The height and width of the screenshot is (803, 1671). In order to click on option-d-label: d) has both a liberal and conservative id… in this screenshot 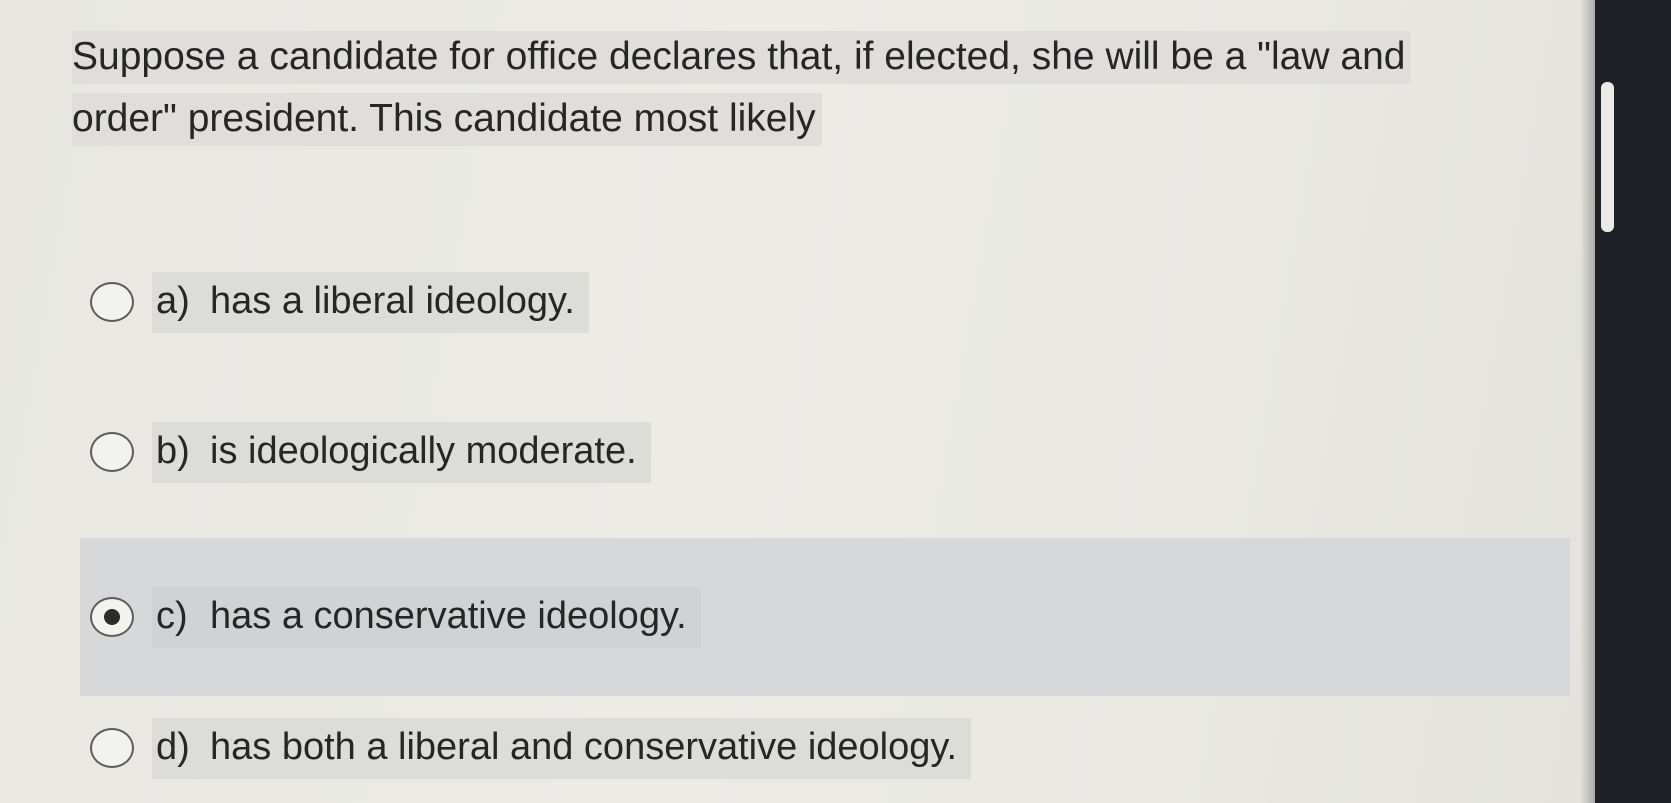, I will do `click(562, 748)`.